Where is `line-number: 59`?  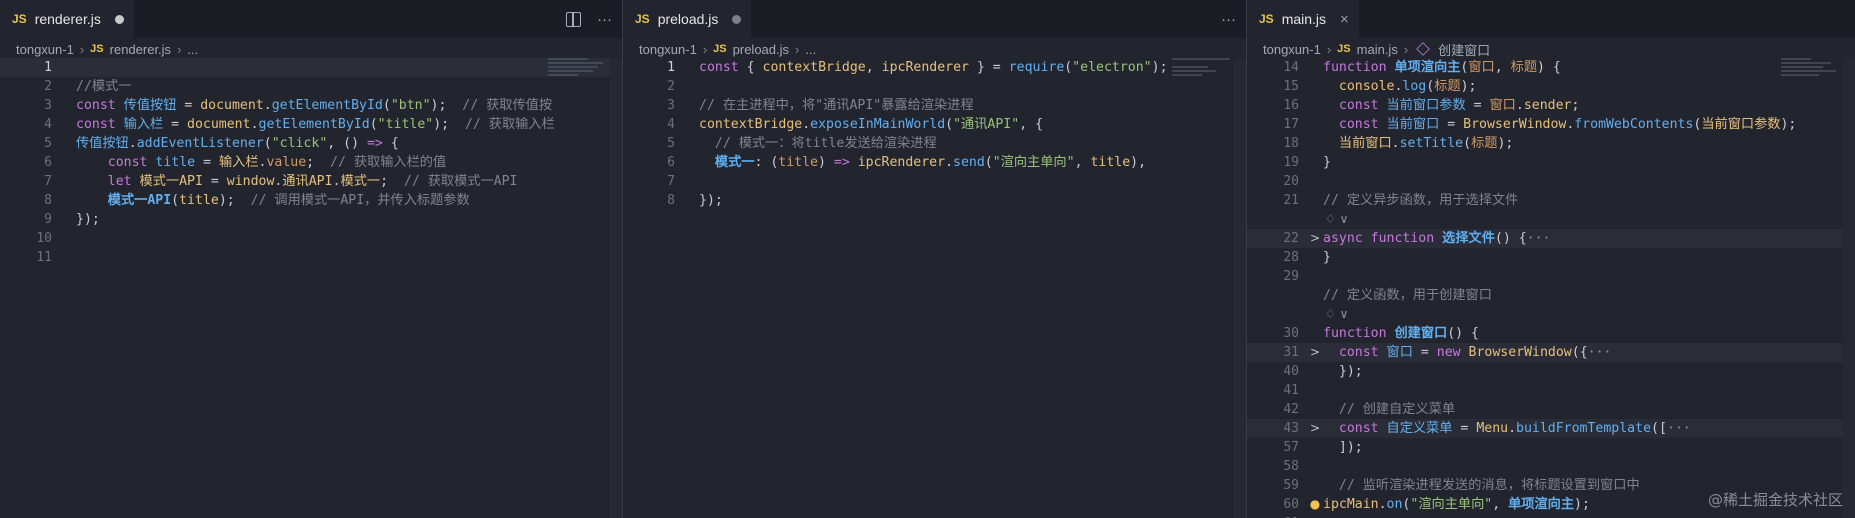 line-number: 59 is located at coordinates (1291, 485).